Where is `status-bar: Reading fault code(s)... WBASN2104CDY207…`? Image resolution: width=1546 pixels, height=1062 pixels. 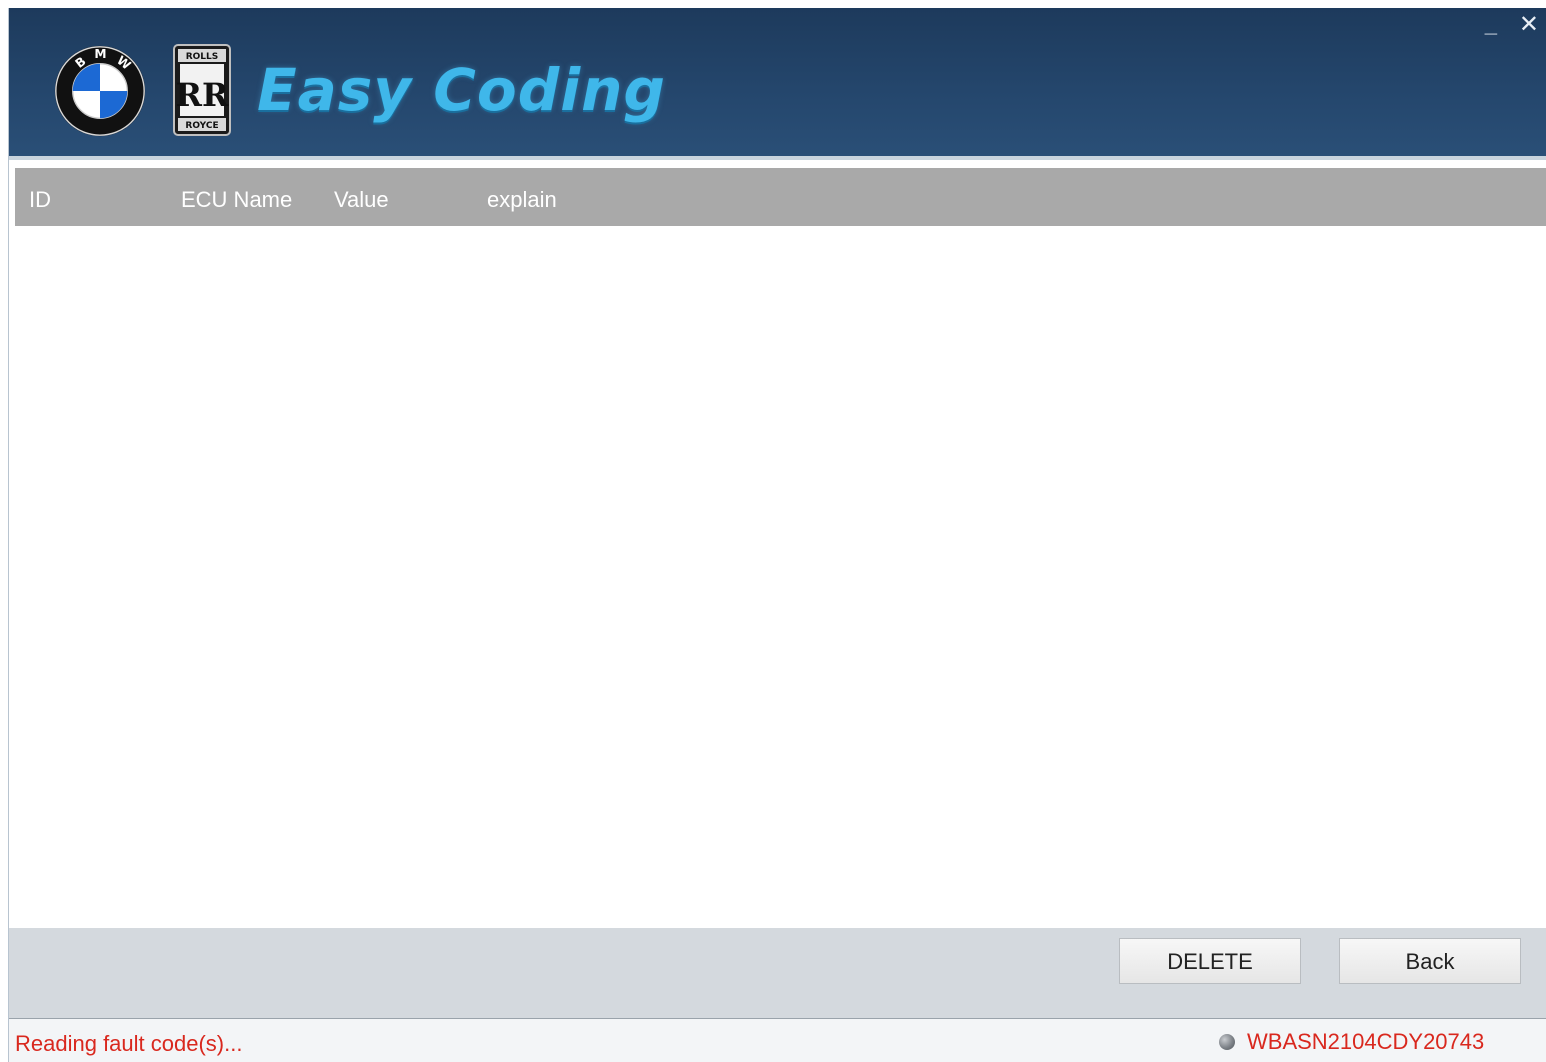
status-bar: Reading fault code(s)... WBASN2104CDY207… is located at coordinates (777, 1040).